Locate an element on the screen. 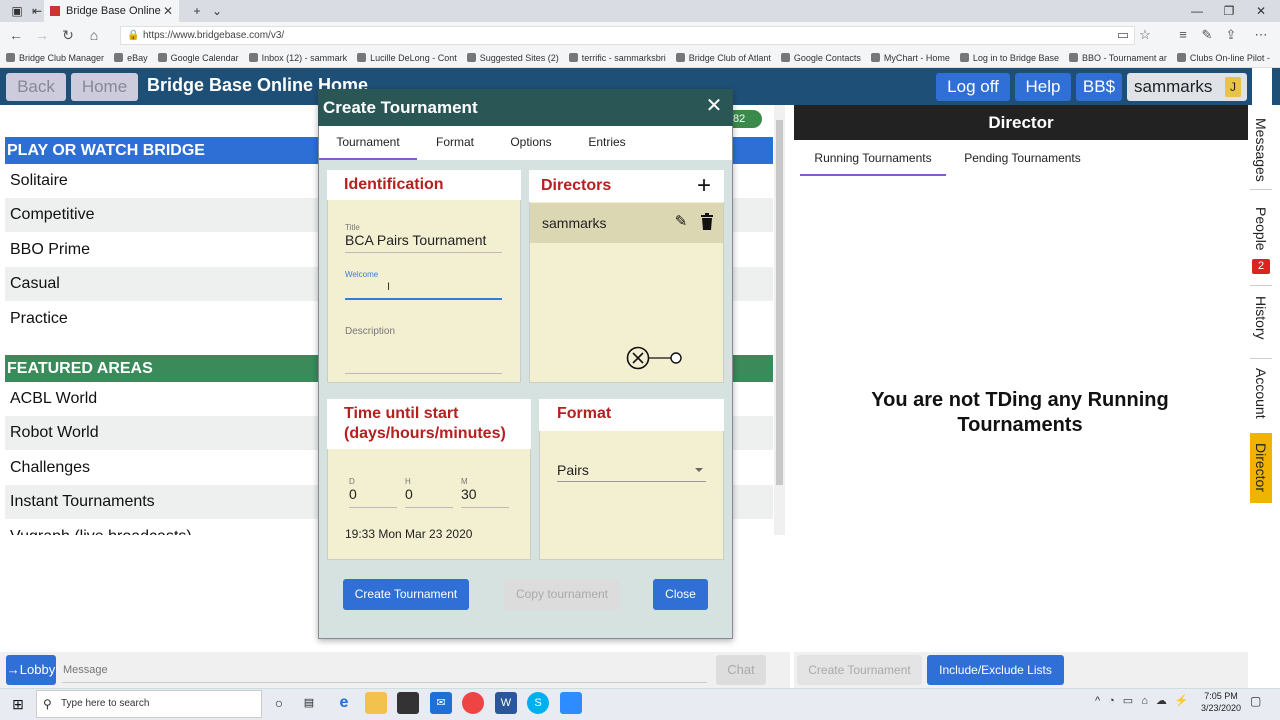 This screenshot has height=720, width=1280. bookmark-item: Google Calendar is located at coordinates (198, 58).